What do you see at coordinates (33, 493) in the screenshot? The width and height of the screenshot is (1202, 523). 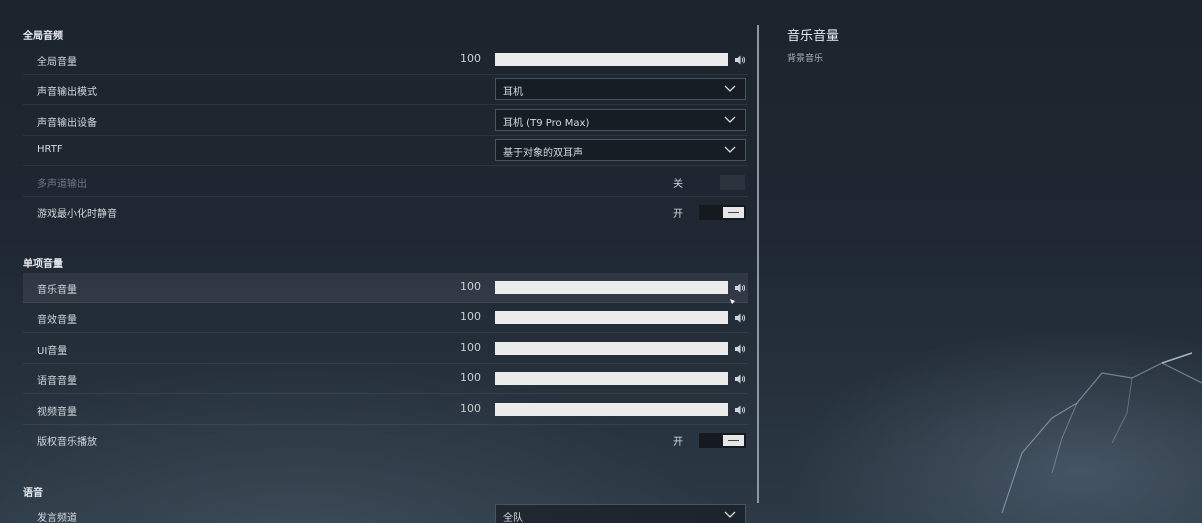 I see `section-voice: 语音` at bounding box center [33, 493].